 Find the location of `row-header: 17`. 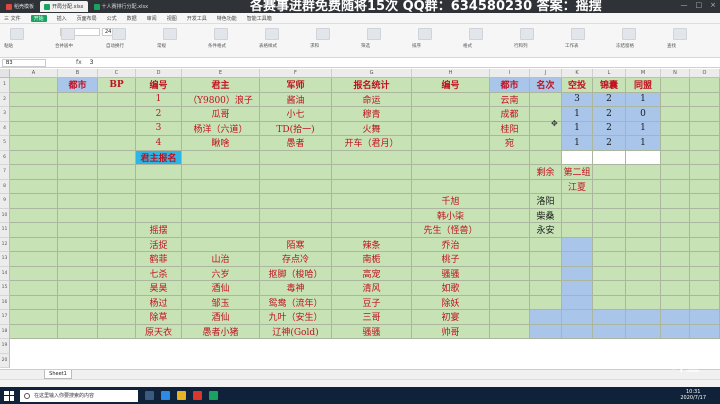

row-header: 17 is located at coordinates (5, 317).